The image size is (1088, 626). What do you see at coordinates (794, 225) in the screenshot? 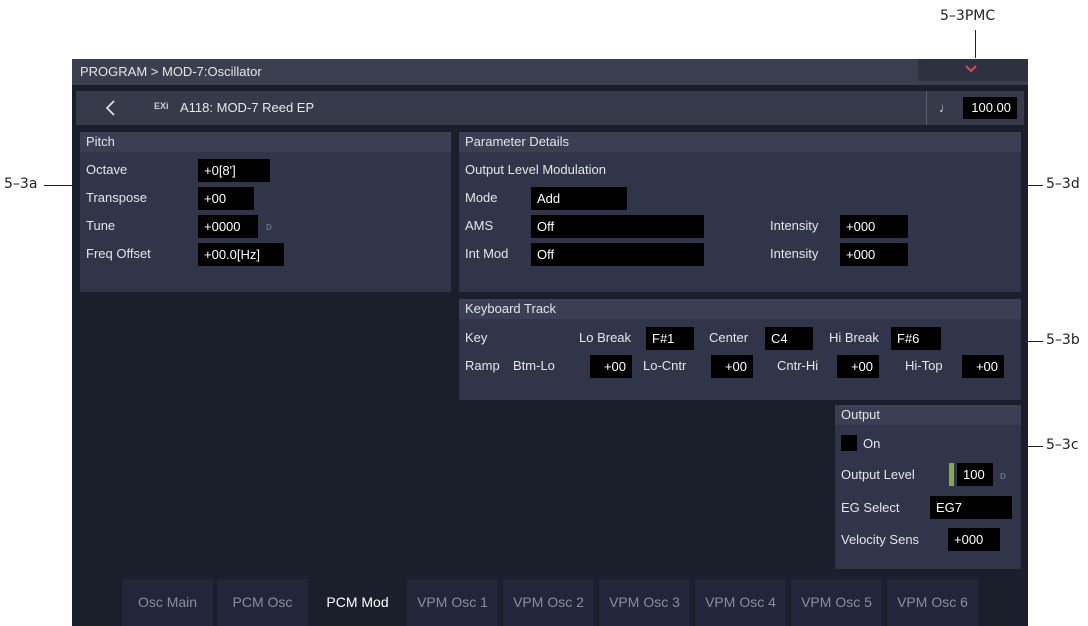
I see `ams-intensity-label: Intensity` at bounding box center [794, 225].